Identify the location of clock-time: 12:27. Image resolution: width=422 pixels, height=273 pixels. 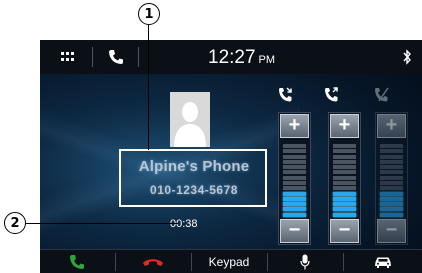
(232, 57).